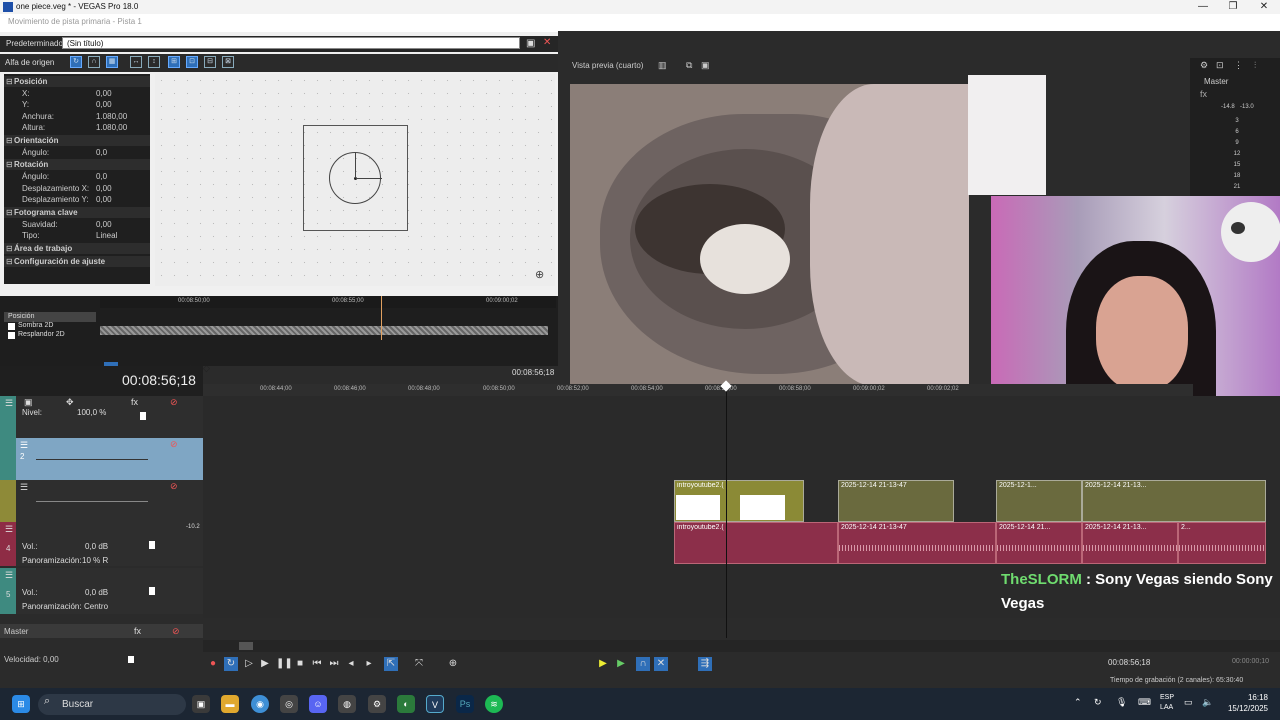 The height and width of the screenshot is (720, 1280). Describe the element at coordinates (347, 704) in the screenshot. I see `app-icon: ◍` at that location.